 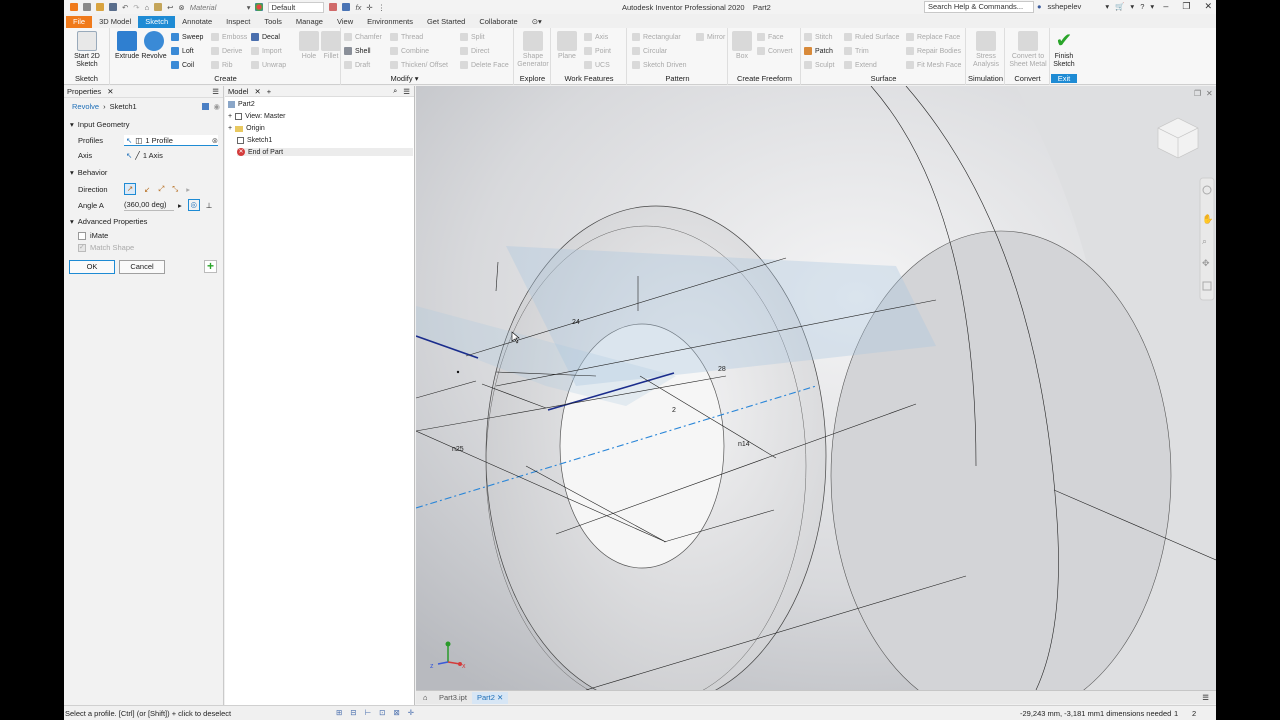 I want to click on finish-sketch-button: ✔ Finish Sketch, so click(x=1064, y=50).